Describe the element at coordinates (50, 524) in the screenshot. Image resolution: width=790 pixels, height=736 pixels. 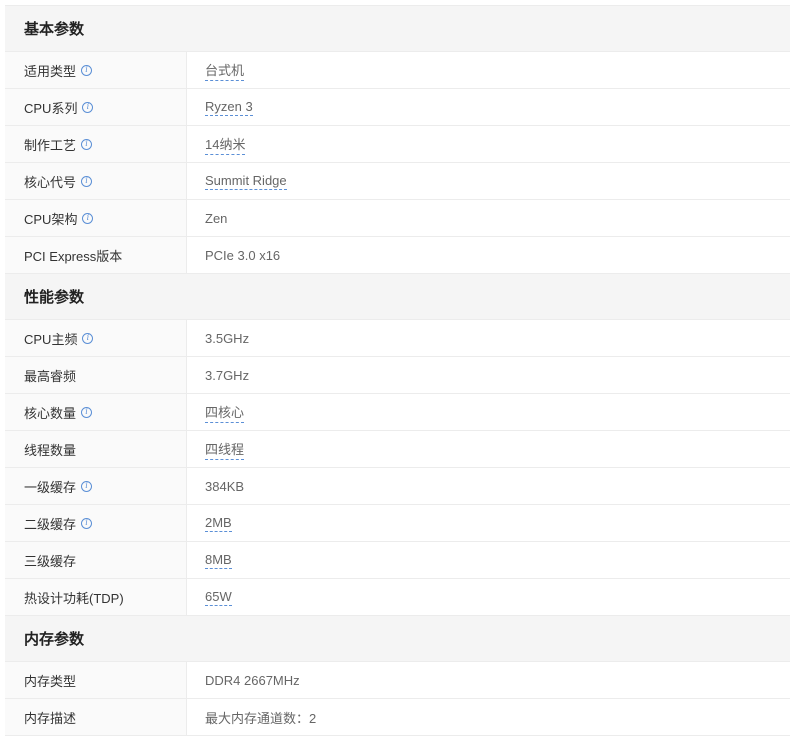
I see `row-label: 二级缓存` at that location.